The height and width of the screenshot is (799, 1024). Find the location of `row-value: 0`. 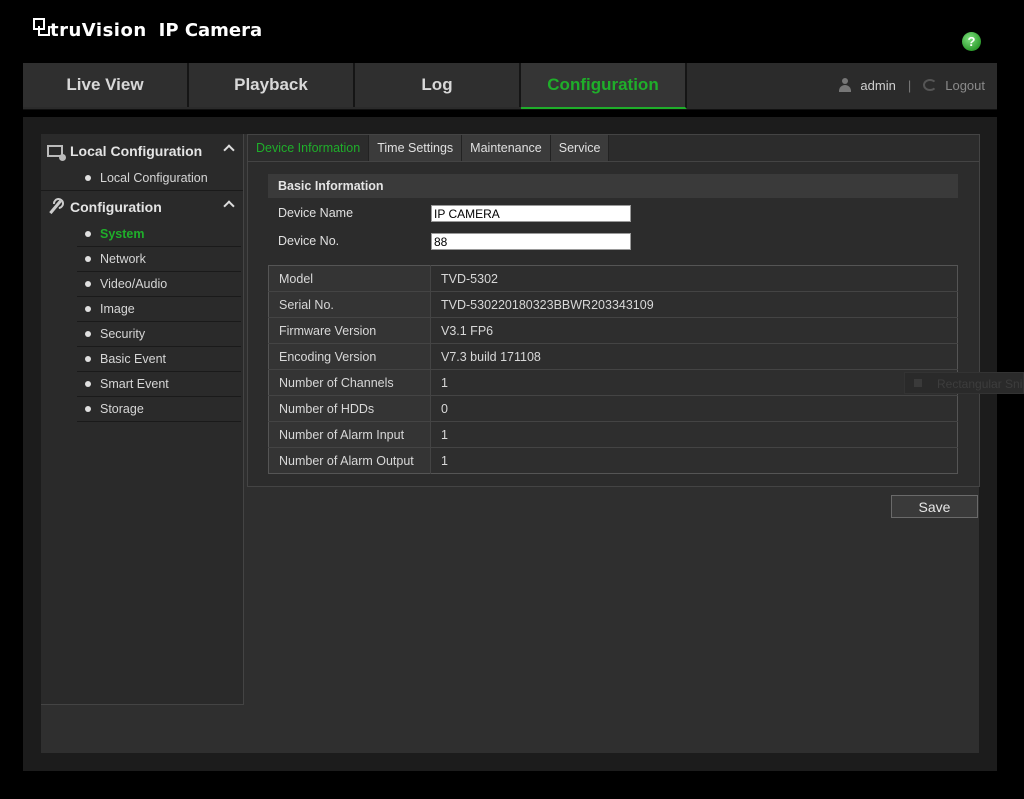

row-value: 0 is located at coordinates (694, 408).